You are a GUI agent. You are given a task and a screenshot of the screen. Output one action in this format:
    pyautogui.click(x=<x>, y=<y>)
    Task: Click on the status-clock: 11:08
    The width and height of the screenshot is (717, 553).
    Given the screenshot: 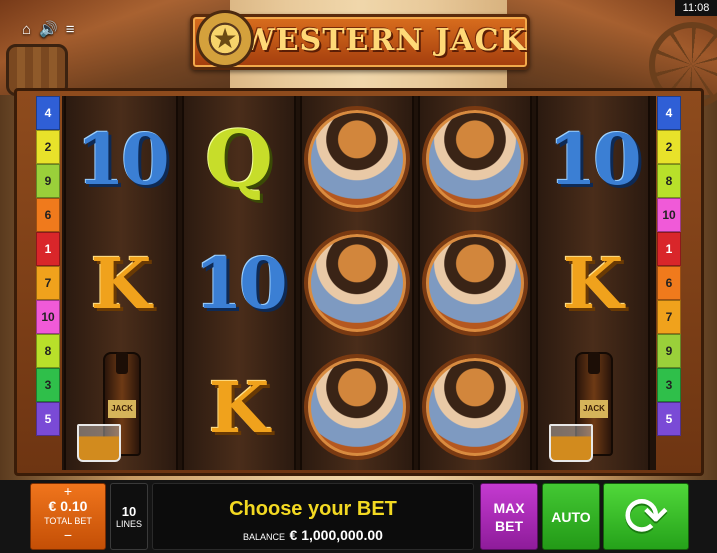 What is the action you would take?
    pyautogui.click(x=696, y=8)
    